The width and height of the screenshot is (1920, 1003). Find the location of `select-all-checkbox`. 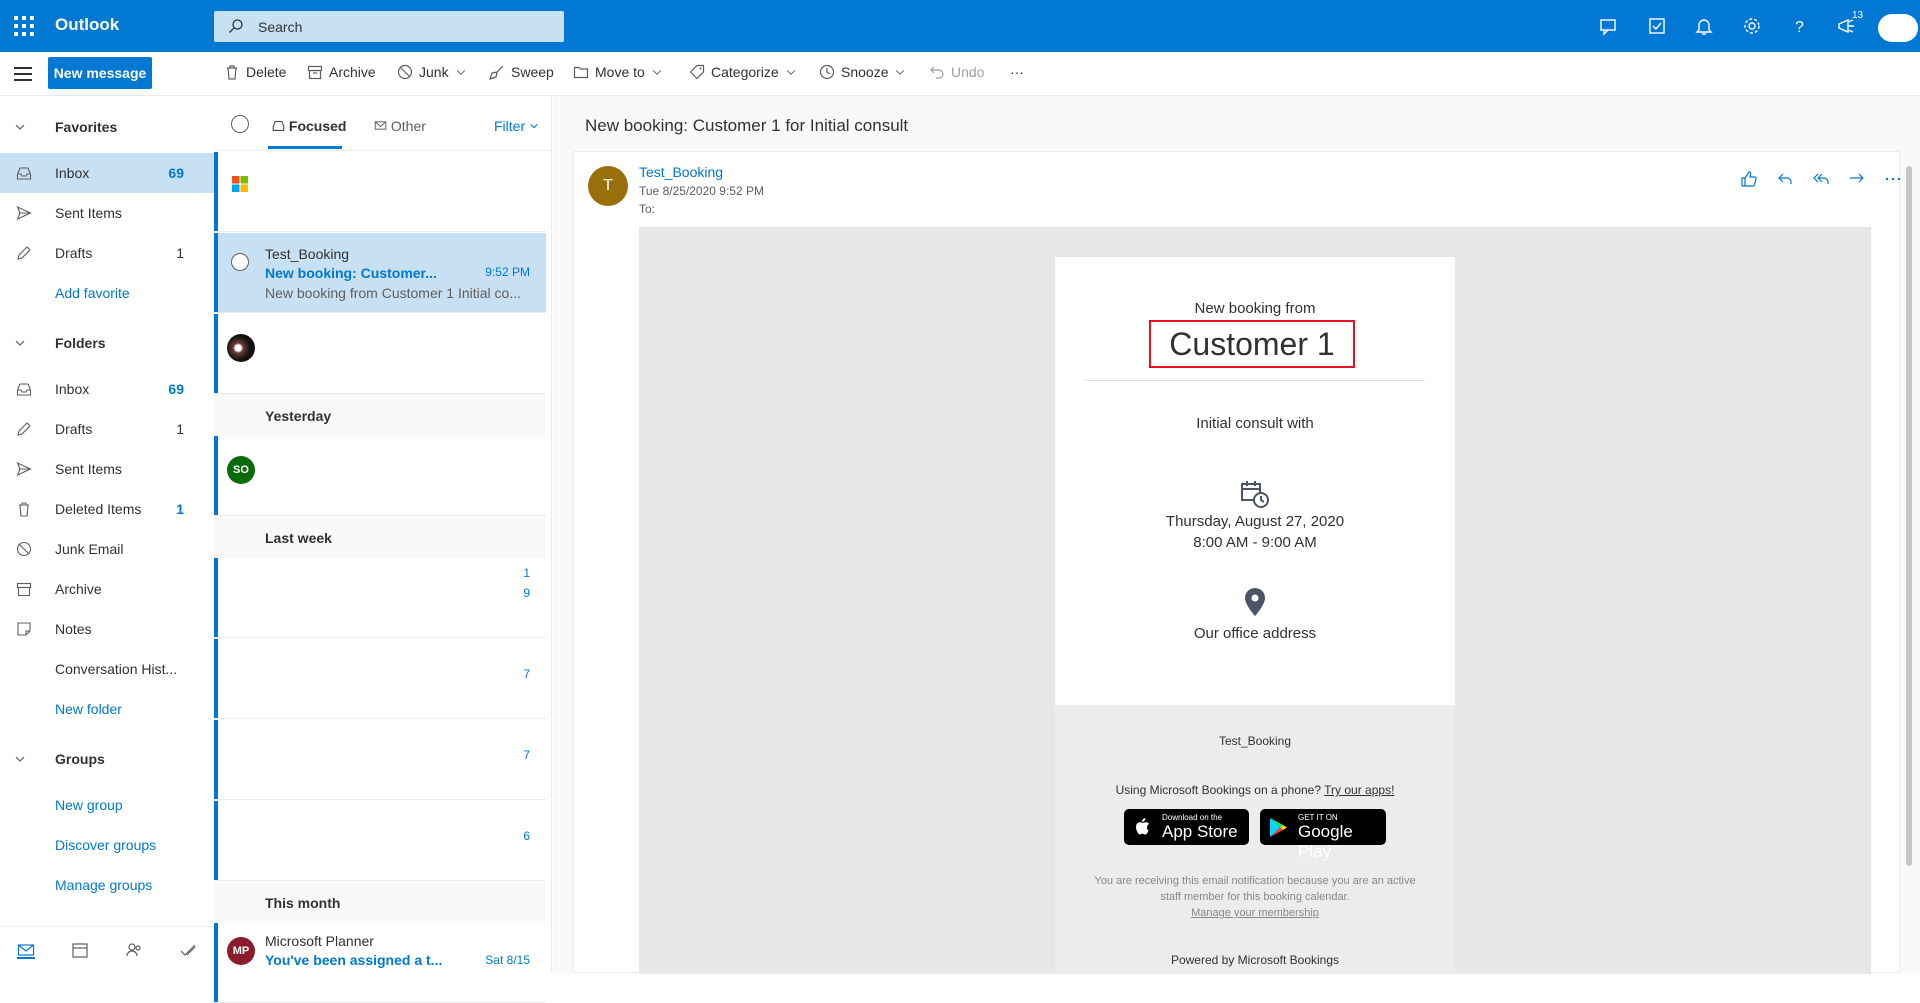

select-all-checkbox is located at coordinates (240, 124).